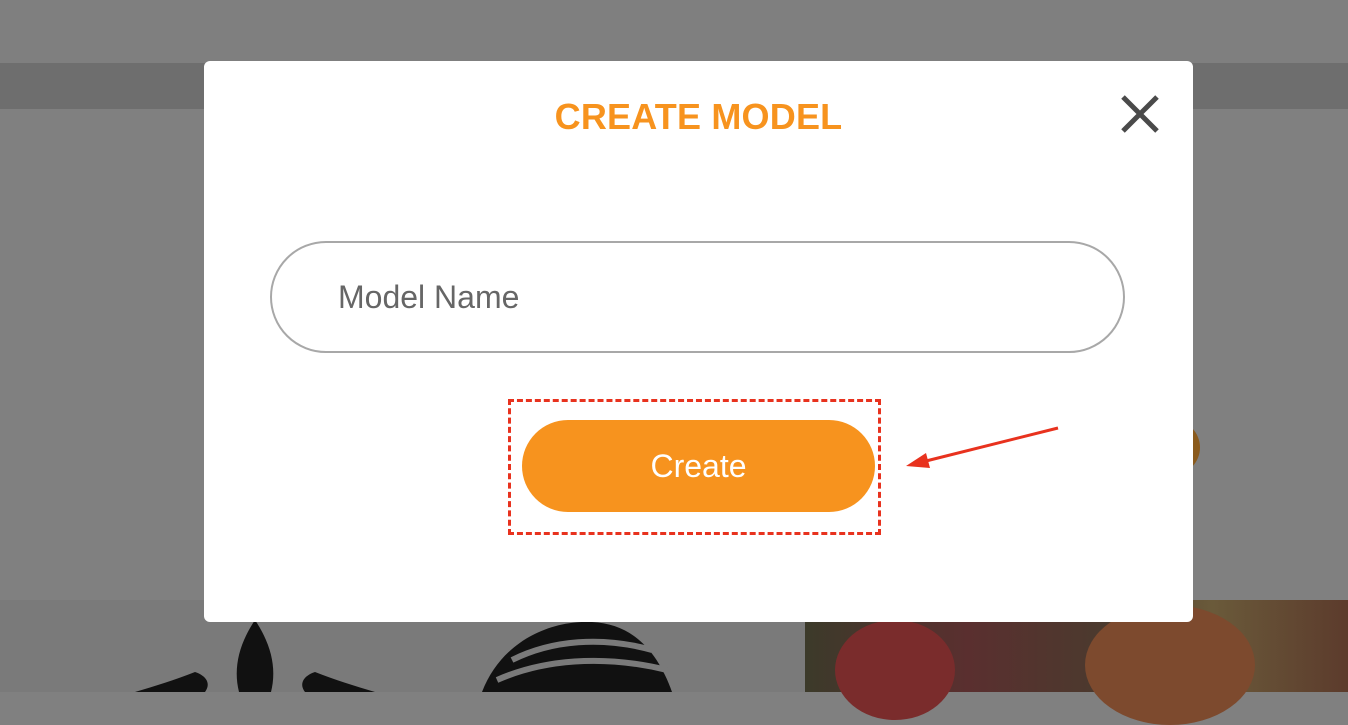 The image size is (1348, 725). I want to click on background-top-bar, so click(674, 31).